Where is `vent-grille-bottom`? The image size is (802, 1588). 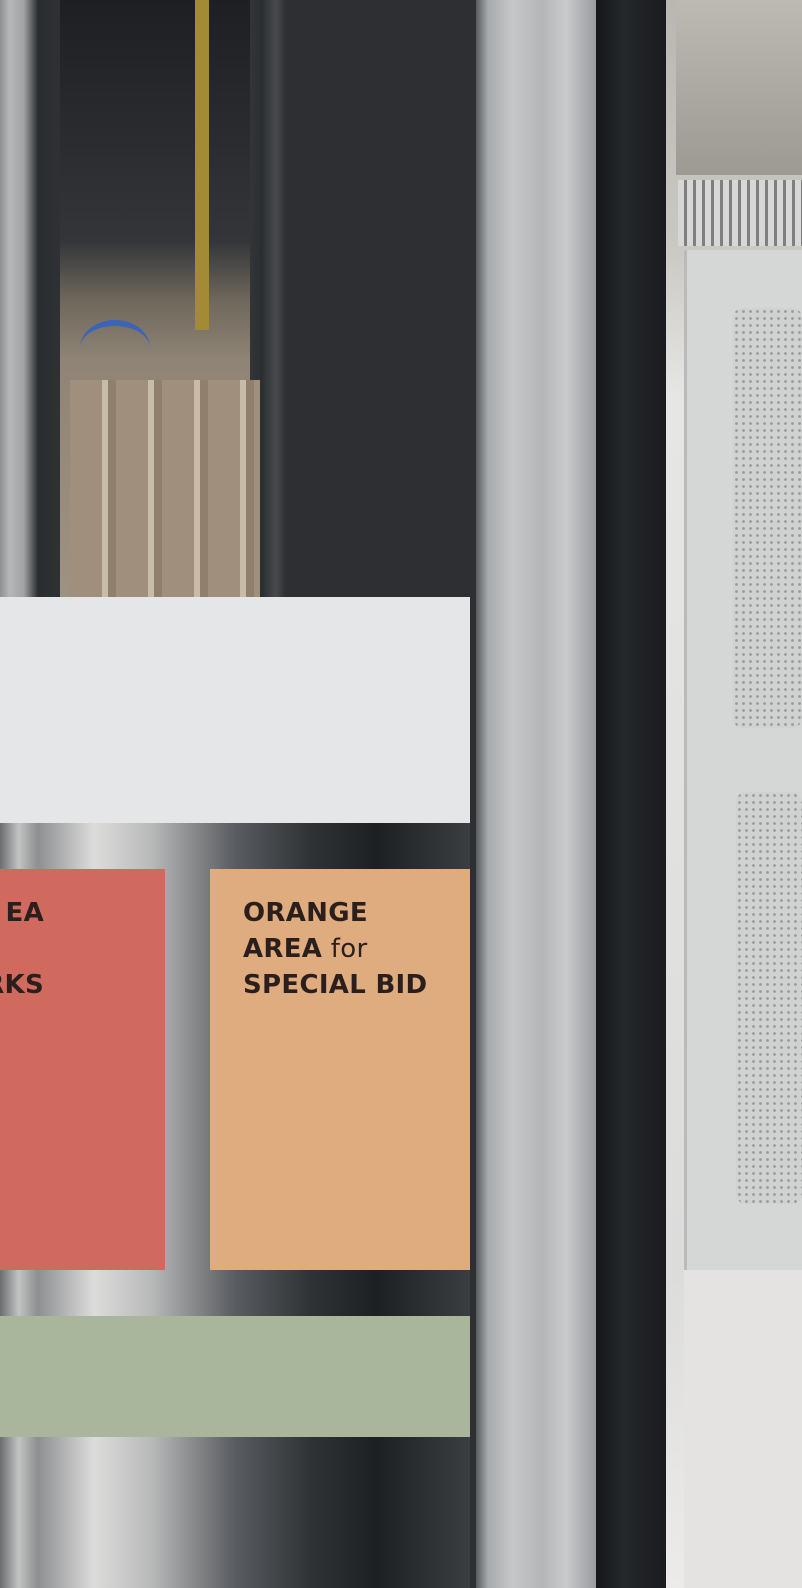 vent-grille-bottom is located at coordinates (769, 998).